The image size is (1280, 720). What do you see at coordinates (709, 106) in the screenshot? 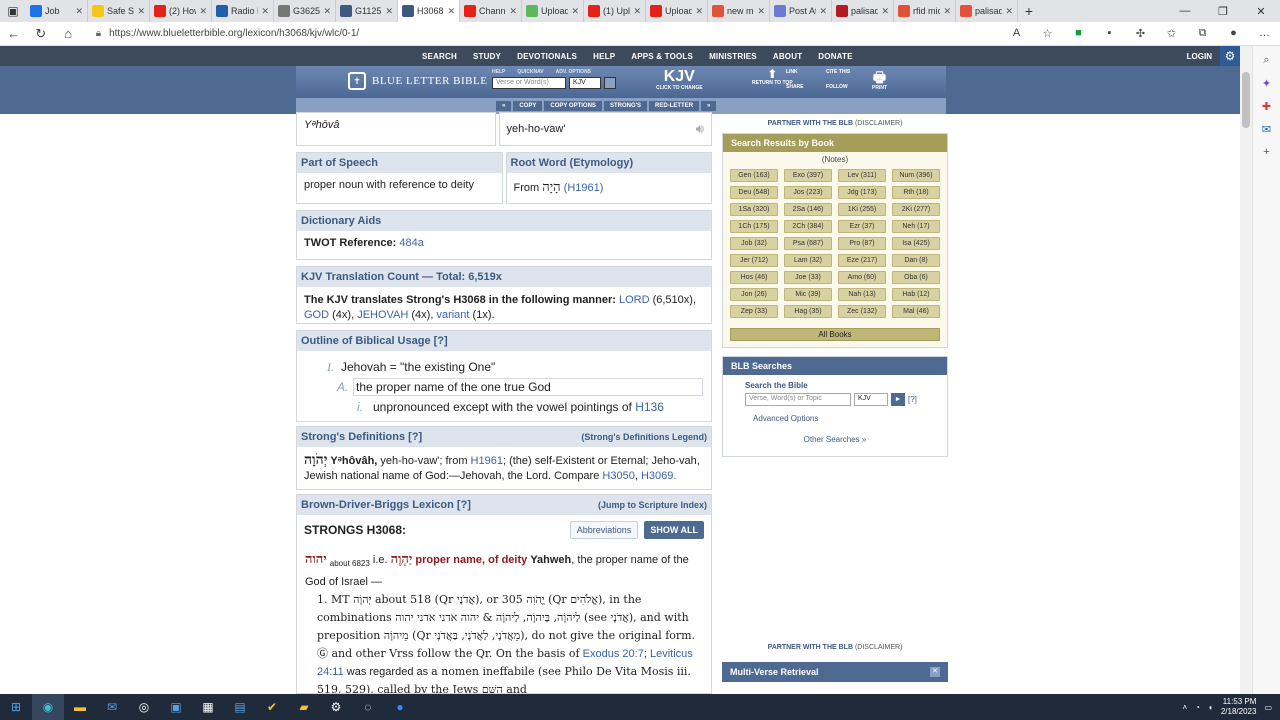
I see `expand-right-icon: »` at bounding box center [709, 106].